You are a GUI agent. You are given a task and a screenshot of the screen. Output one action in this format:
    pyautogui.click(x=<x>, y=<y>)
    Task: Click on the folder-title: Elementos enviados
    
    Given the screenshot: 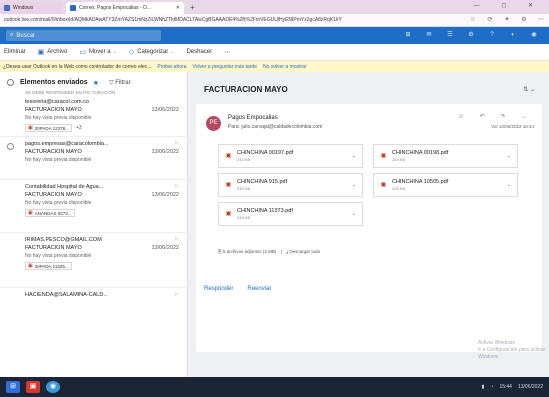 What is the action you would take?
    pyautogui.click(x=54, y=82)
    